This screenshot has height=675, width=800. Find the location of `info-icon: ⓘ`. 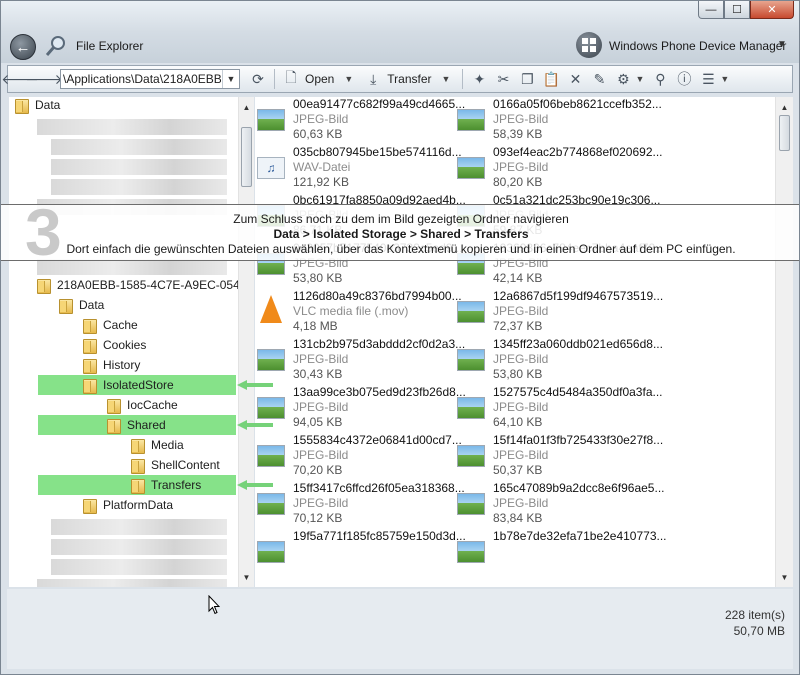

info-icon: ⓘ is located at coordinates (684, 79).